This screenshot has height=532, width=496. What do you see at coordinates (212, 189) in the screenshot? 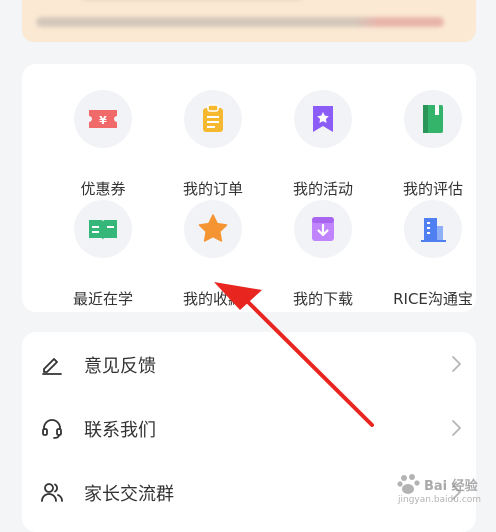
I see `grid-item-label: 我的订单` at bounding box center [212, 189].